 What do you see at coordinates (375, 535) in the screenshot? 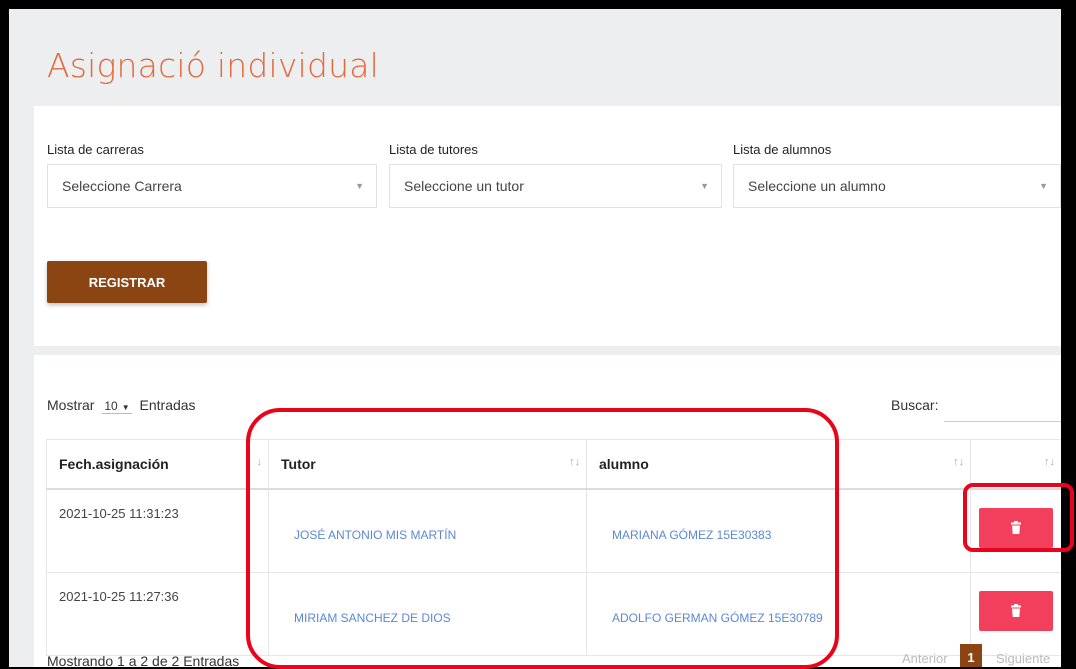
I see `tutor-link: JOSÉ ANTONIO MIS MARTÍN` at bounding box center [375, 535].